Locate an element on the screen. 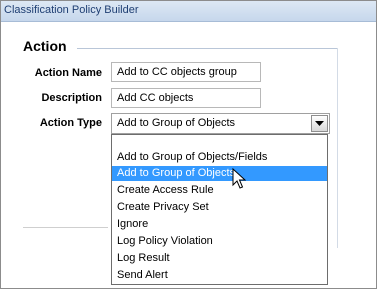 This screenshot has width=377, height=289. dropdown-option: Log Policy Violation is located at coordinates (219, 241).